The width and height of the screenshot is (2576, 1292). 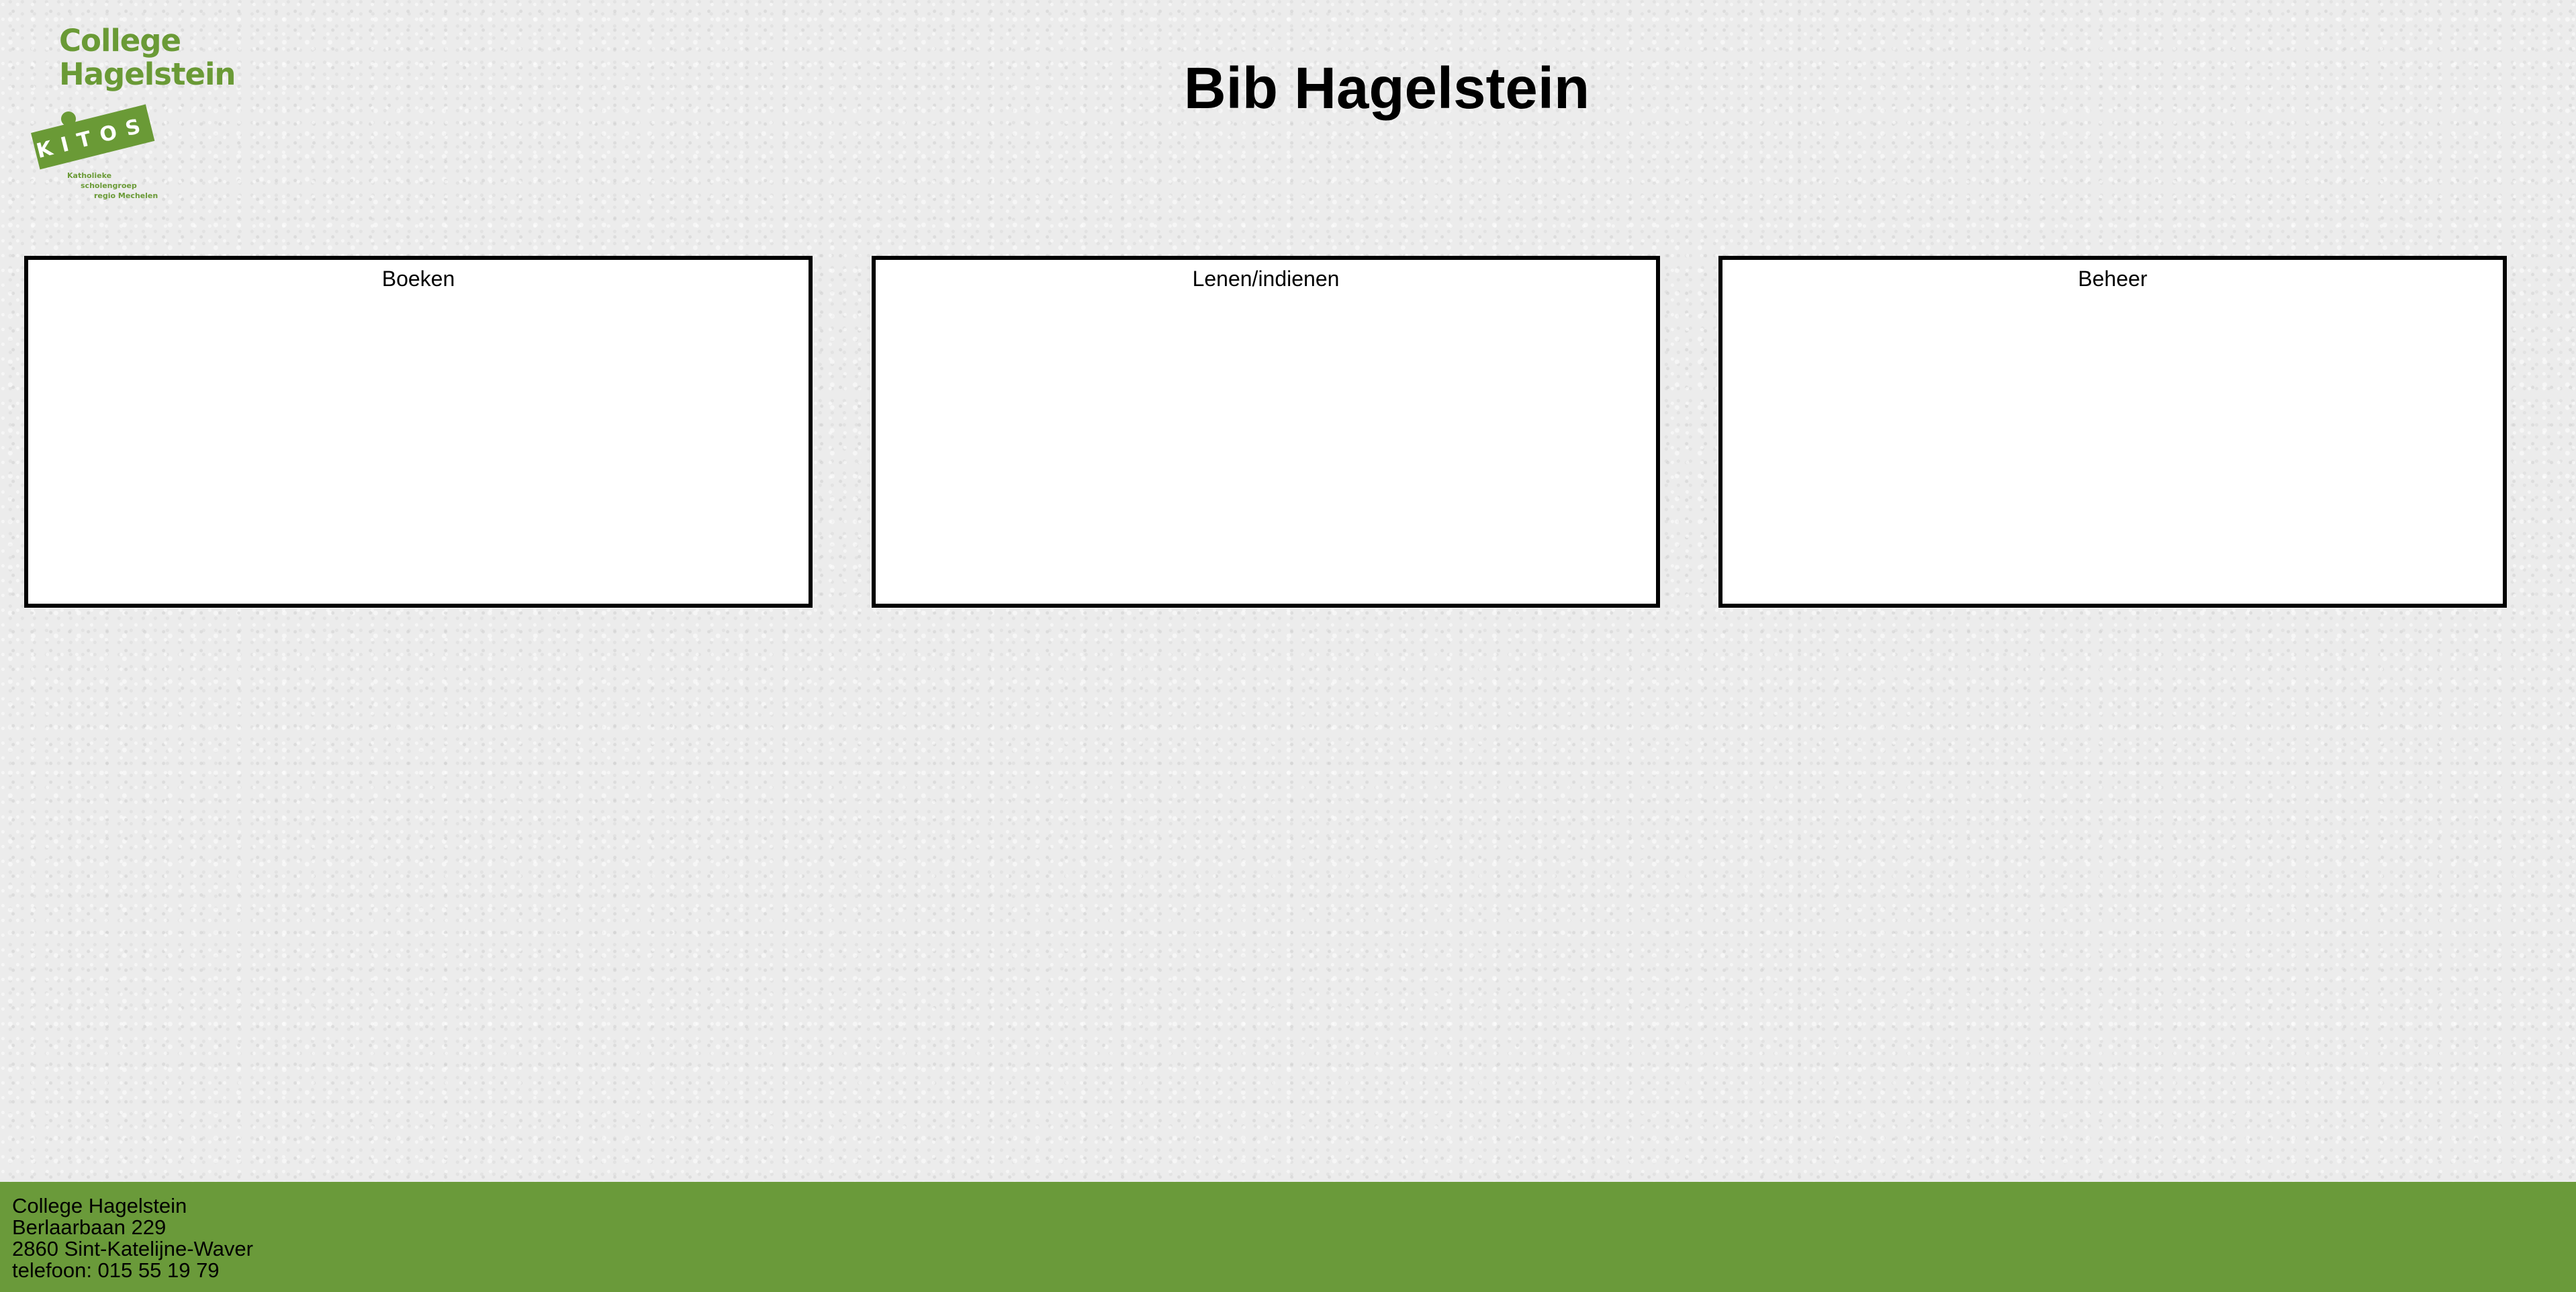 What do you see at coordinates (418, 279) in the screenshot?
I see `panel-title-boeken: Boeken` at bounding box center [418, 279].